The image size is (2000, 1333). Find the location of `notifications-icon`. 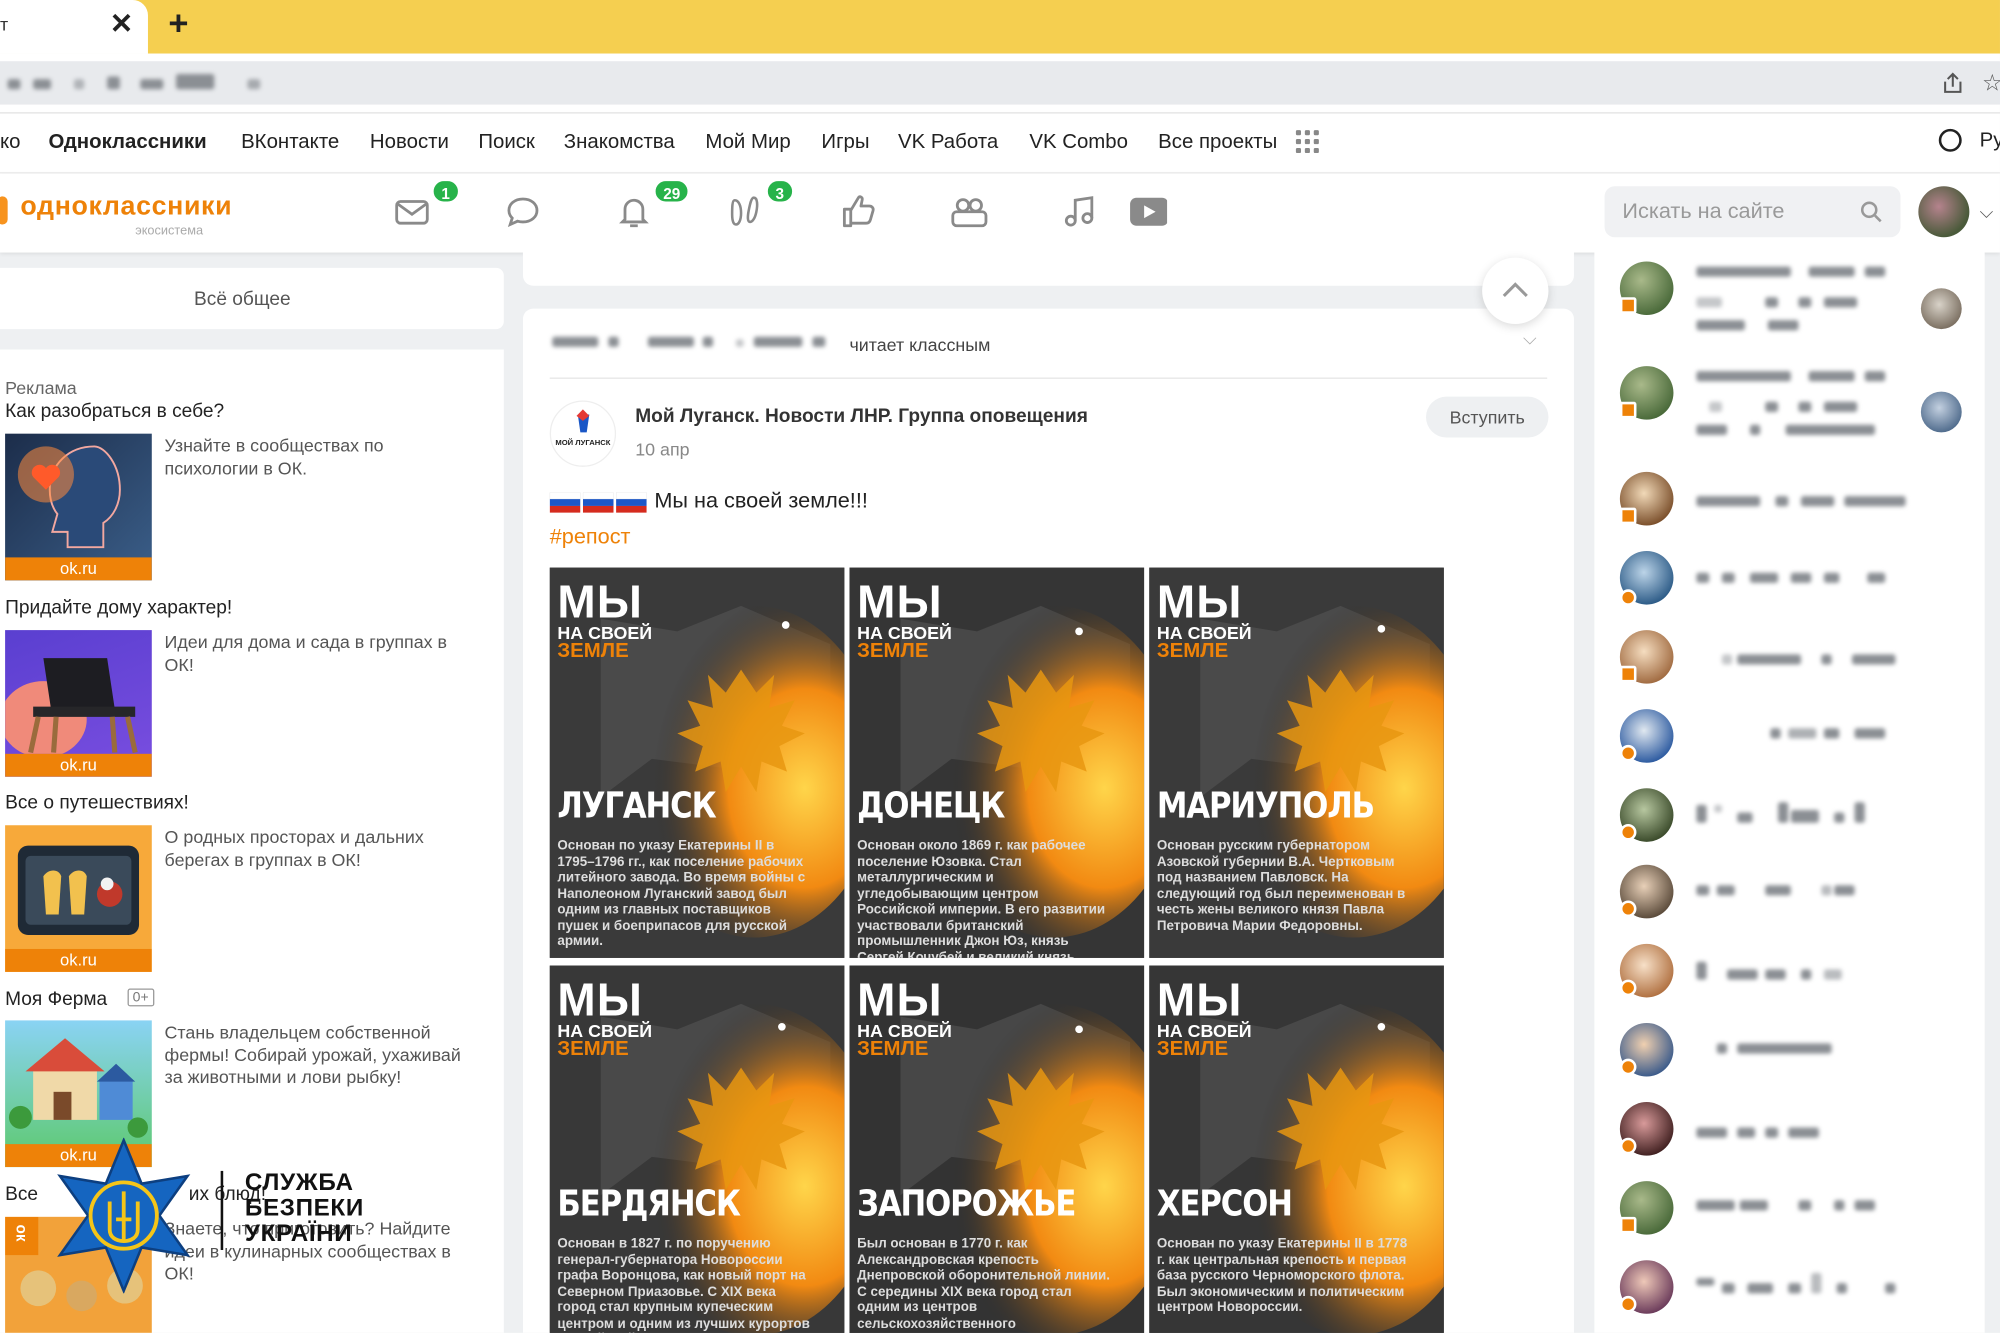

notifications-icon is located at coordinates (634, 212).